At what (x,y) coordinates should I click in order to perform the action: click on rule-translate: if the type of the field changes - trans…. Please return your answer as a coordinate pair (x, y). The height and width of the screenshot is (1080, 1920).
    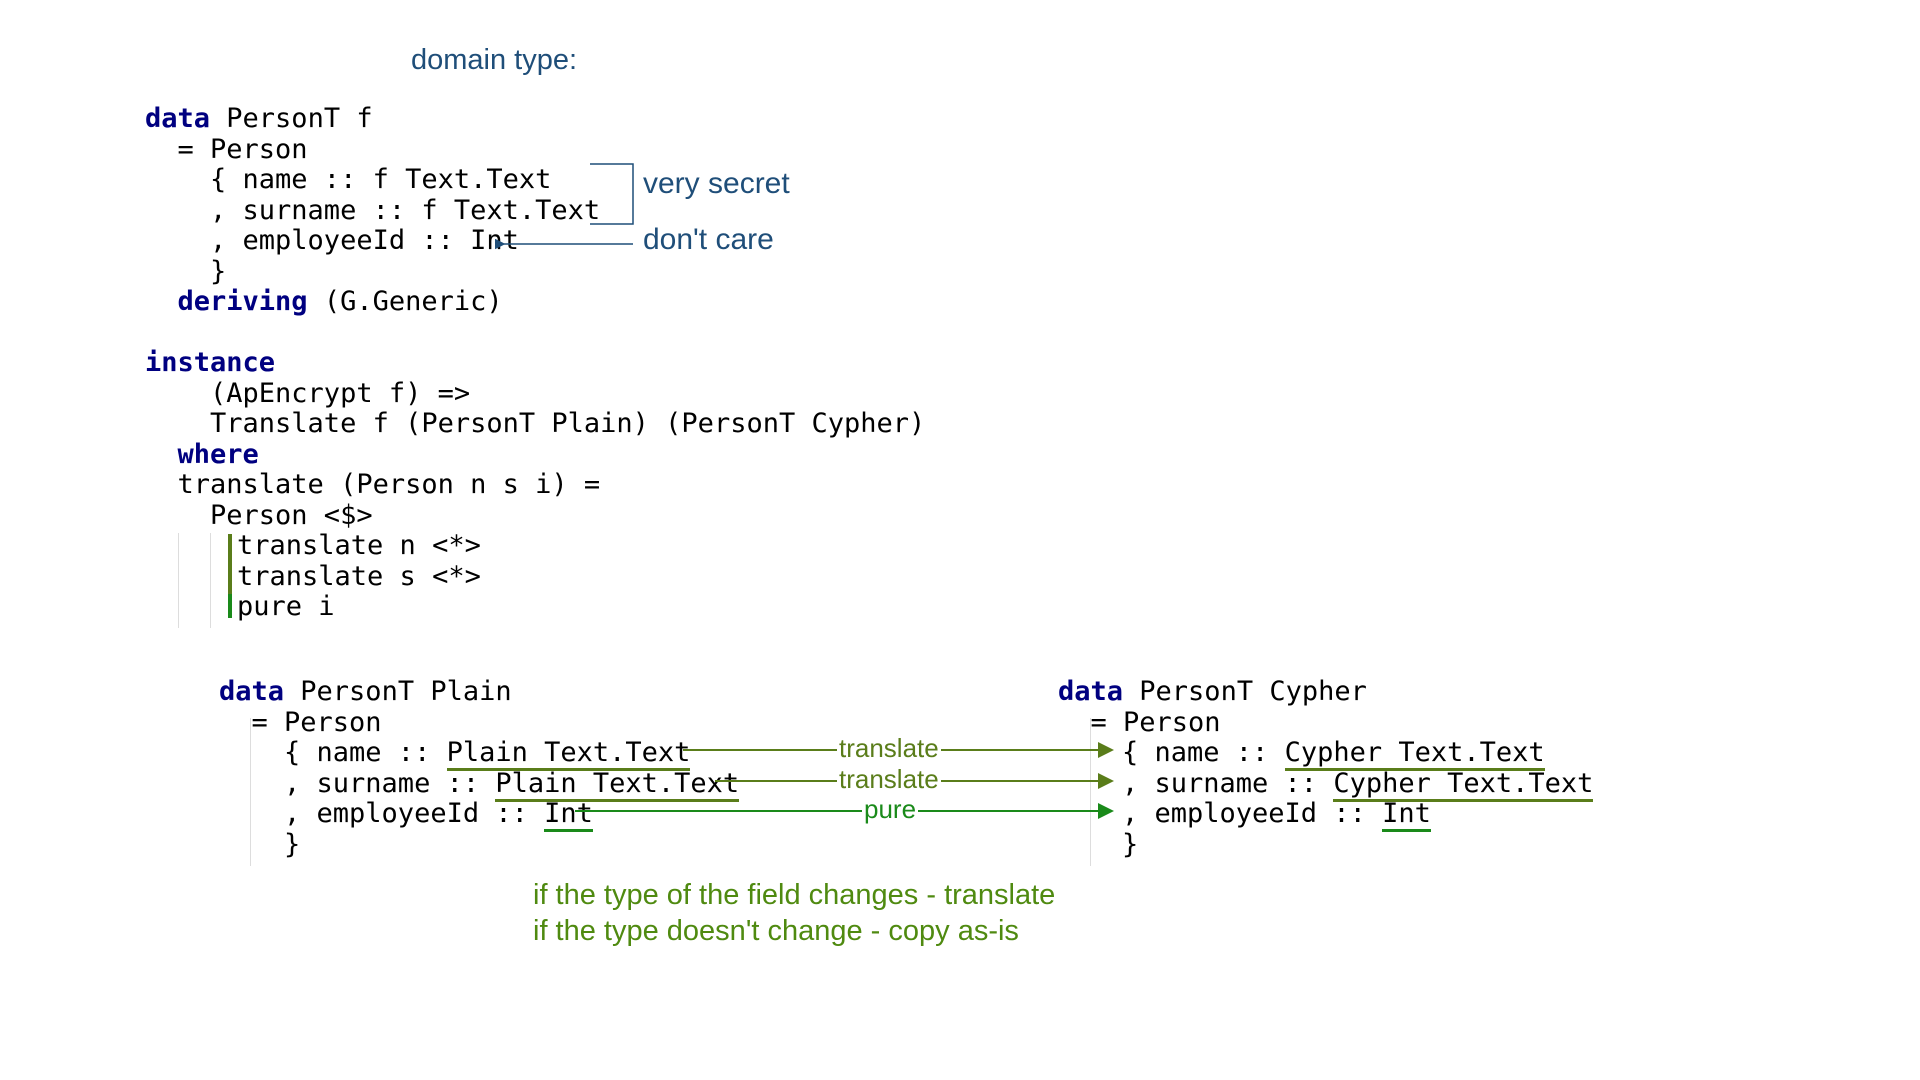
    Looking at the image, I should click on (794, 895).